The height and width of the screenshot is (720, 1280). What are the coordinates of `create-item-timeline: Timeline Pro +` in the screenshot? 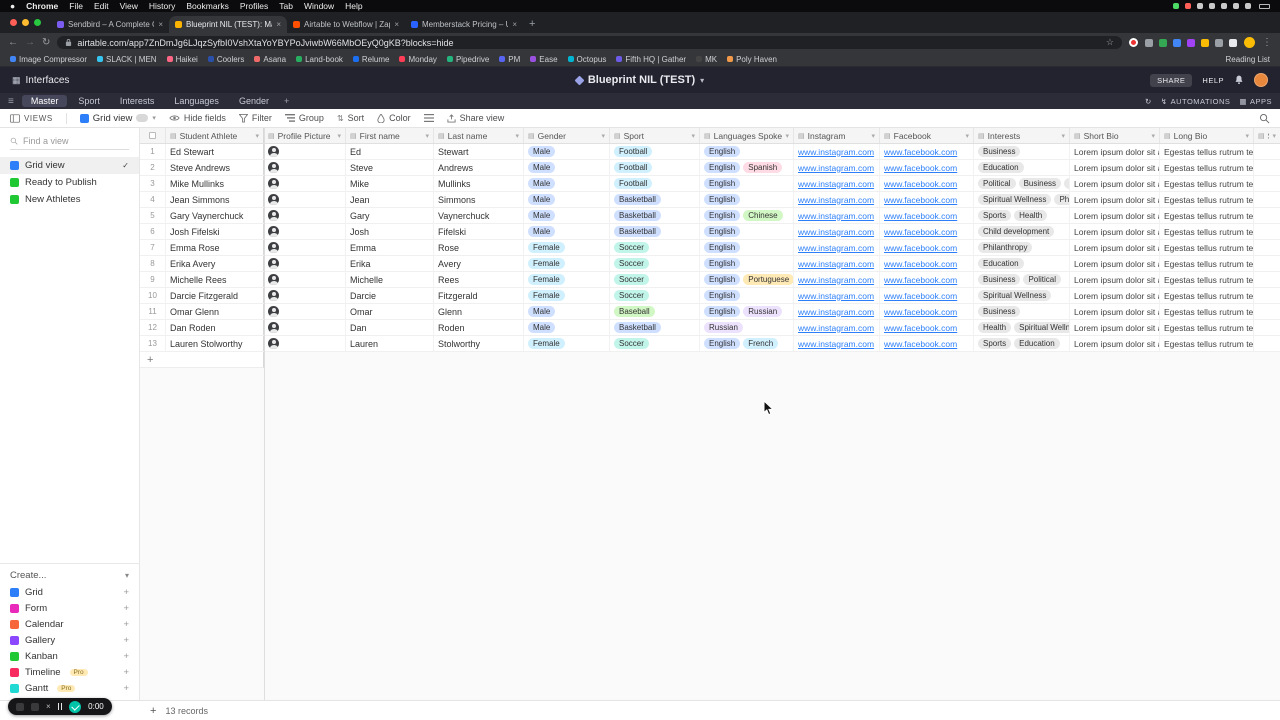 It's located at (69, 672).